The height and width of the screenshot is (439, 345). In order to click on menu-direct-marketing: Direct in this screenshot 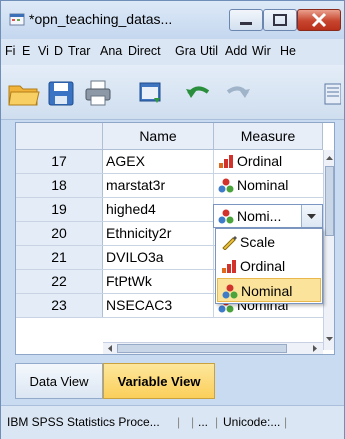, I will do `click(144, 51)`.